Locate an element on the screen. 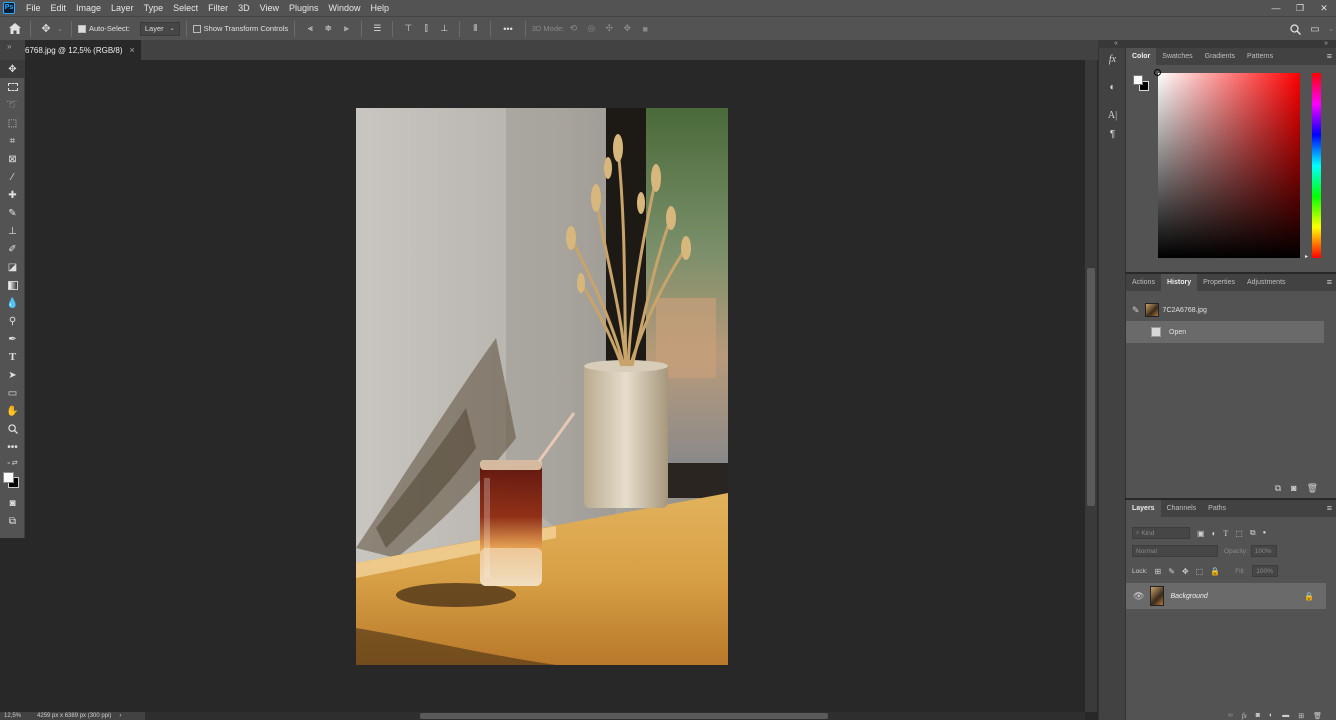  menu-image: Image is located at coordinates (88, 8).